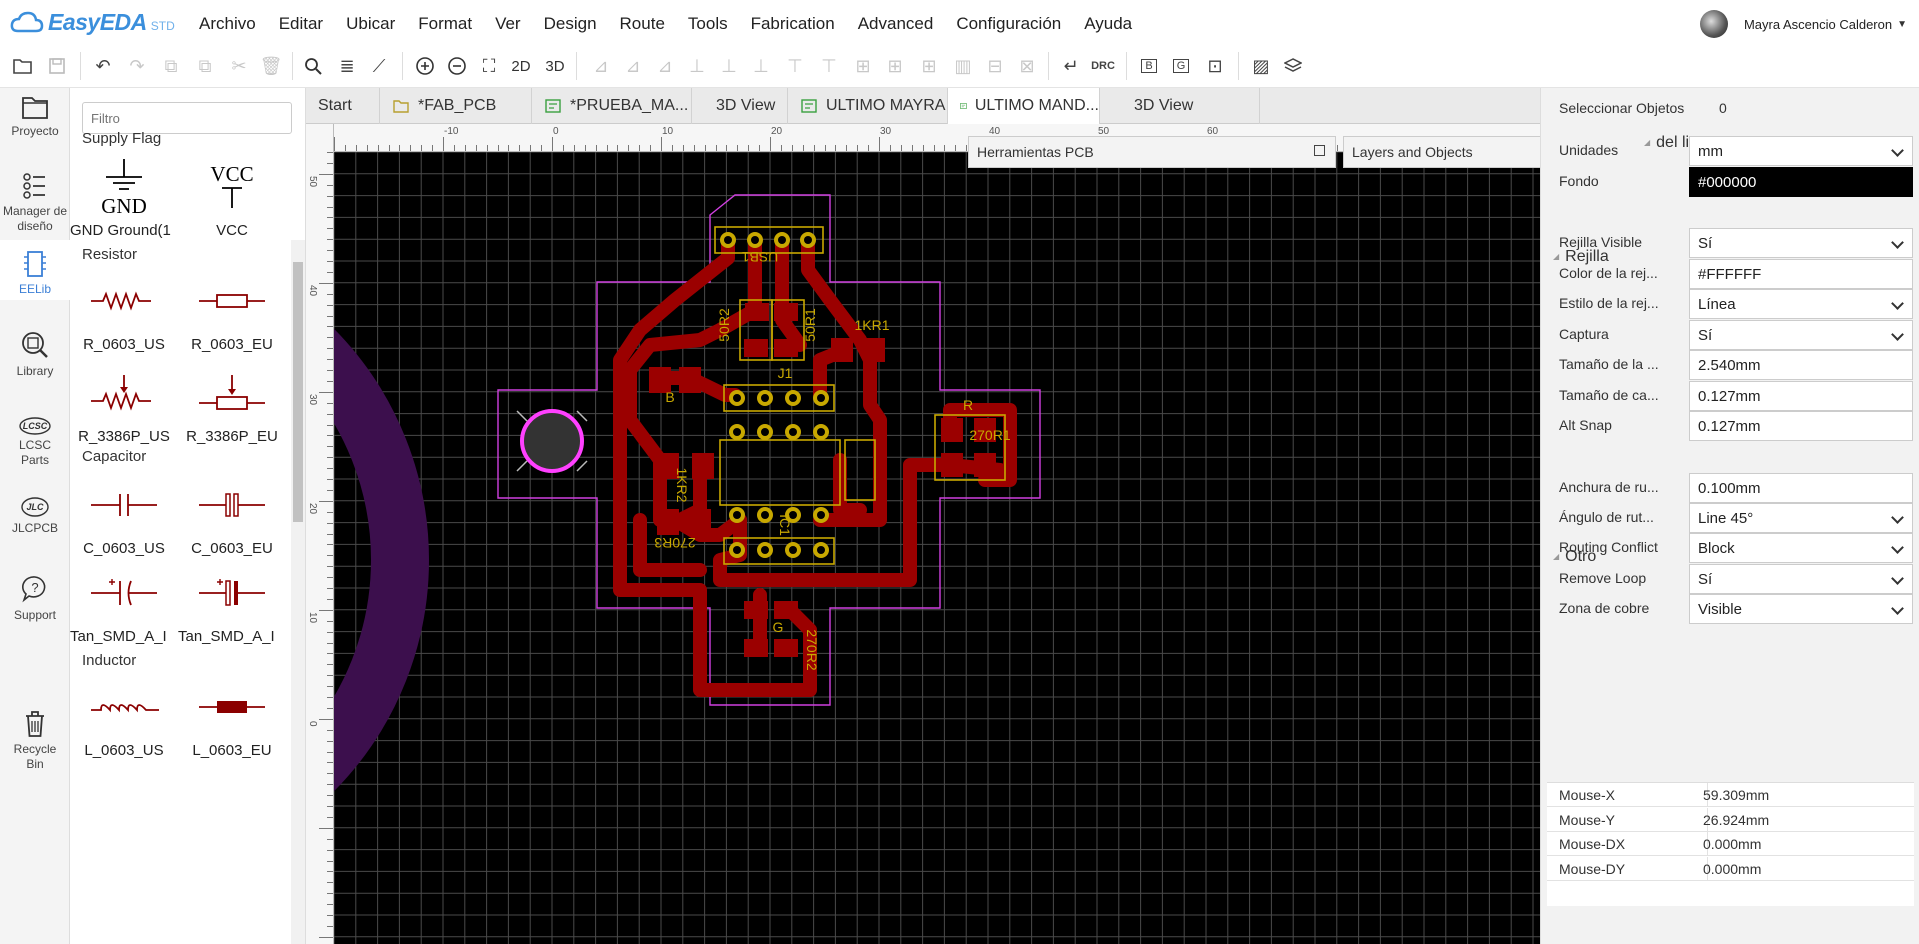 Image resolution: width=1919 pixels, height=944 pixels. Describe the element at coordinates (929, 66) in the screenshot. I see `ungroup-icon: ⊞` at that location.